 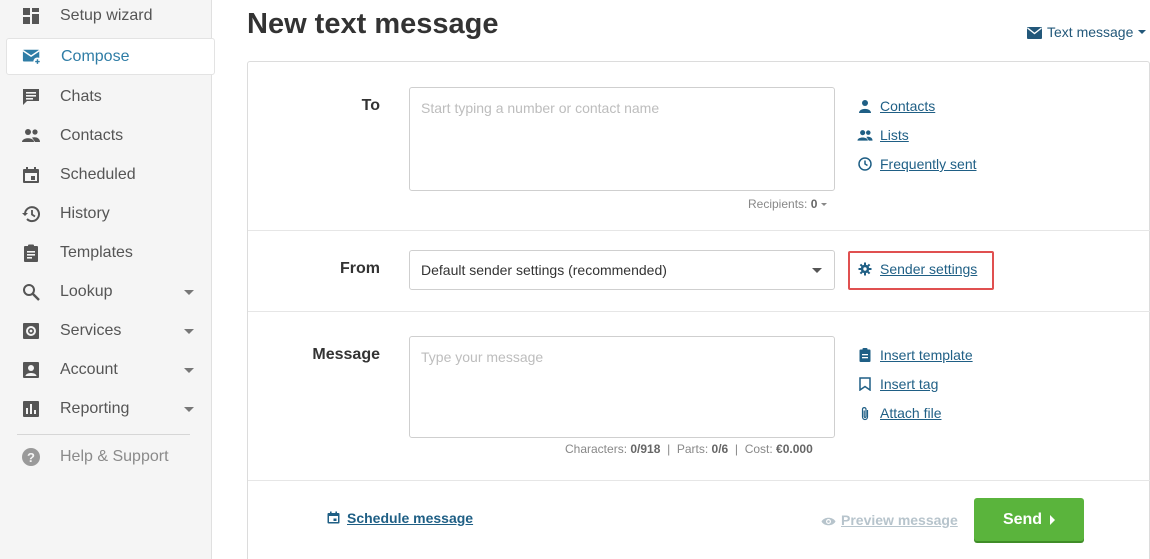 I want to click on bar-chart-icon, so click(x=31, y=409).